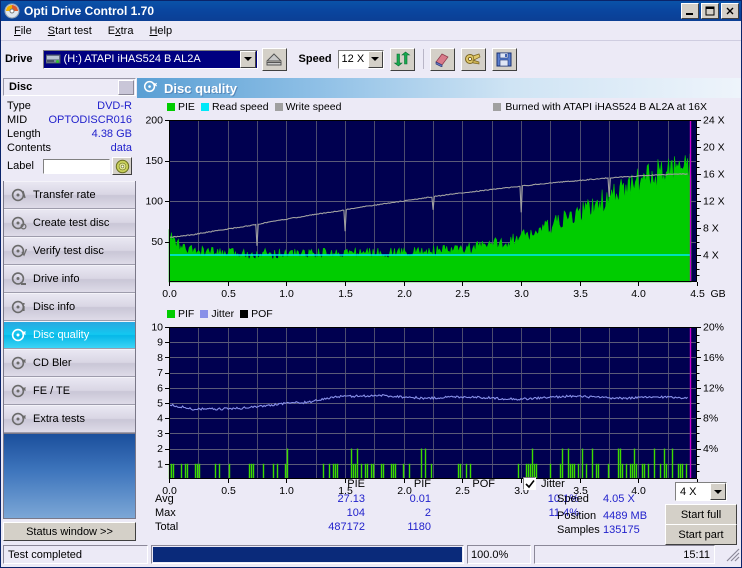 Image resolution: width=742 pixels, height=568 pixels. I want to click on disc-panel-collapse-button, so click(126, 87).